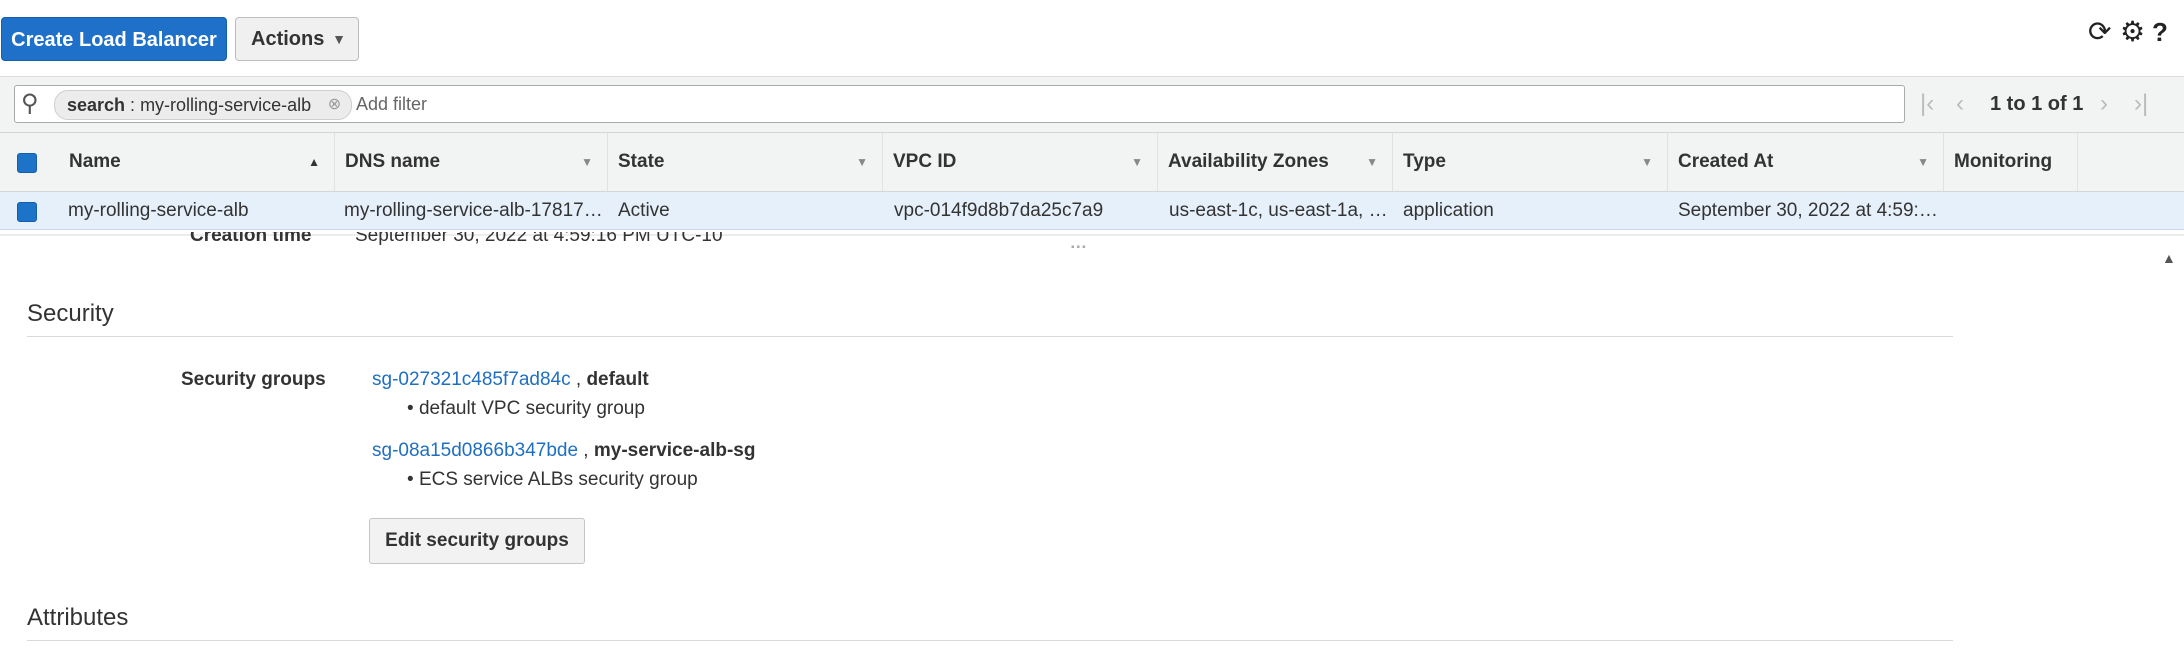  Describe the element at coordinates (617, 379) in the screenshot. I see `security-group-name: default` at that location.